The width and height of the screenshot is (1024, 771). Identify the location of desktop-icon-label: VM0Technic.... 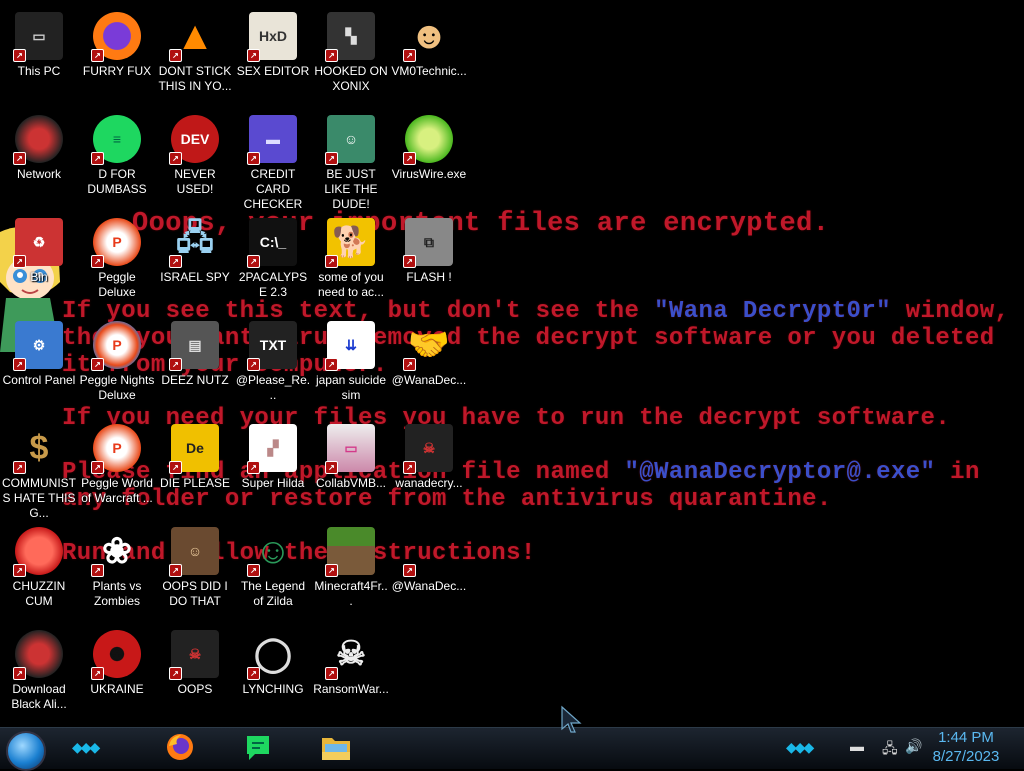
(429, 71).